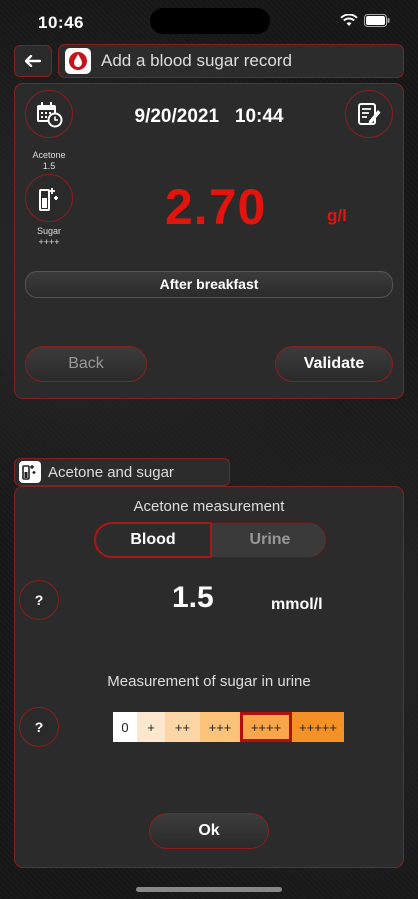 This screenshot has height=899, width=418. I want to click on status-bar: 10:46, so click(209, 20).